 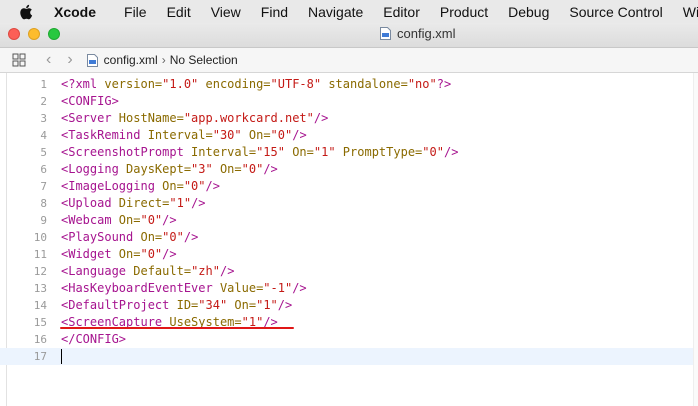 I want to click on line-number: 8, so click(x=43, y=203).